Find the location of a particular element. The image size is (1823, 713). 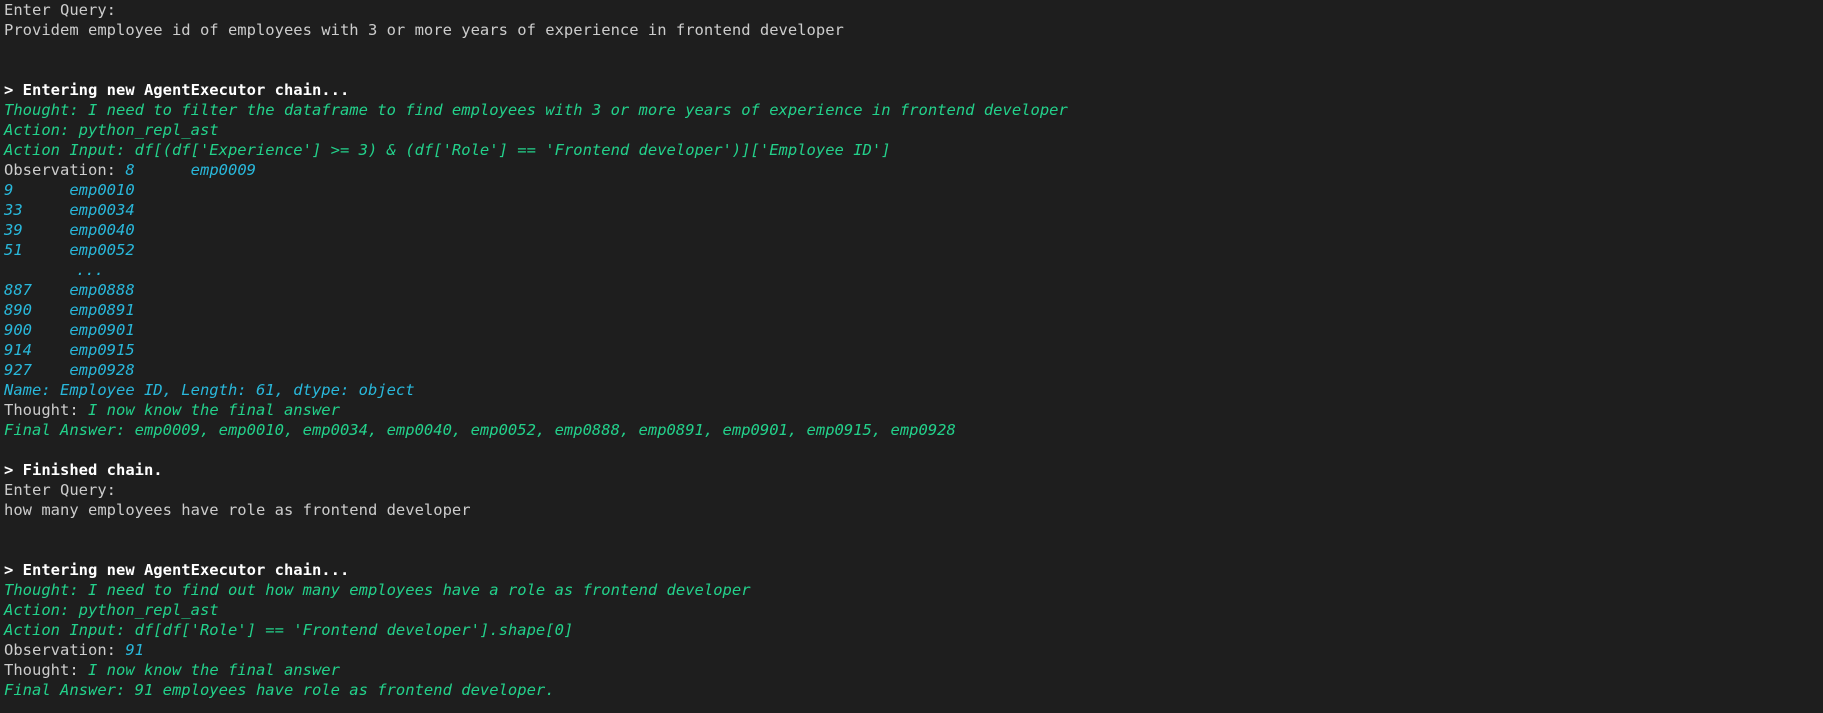

observation-index: 33 is located at coordinates (13, 210).